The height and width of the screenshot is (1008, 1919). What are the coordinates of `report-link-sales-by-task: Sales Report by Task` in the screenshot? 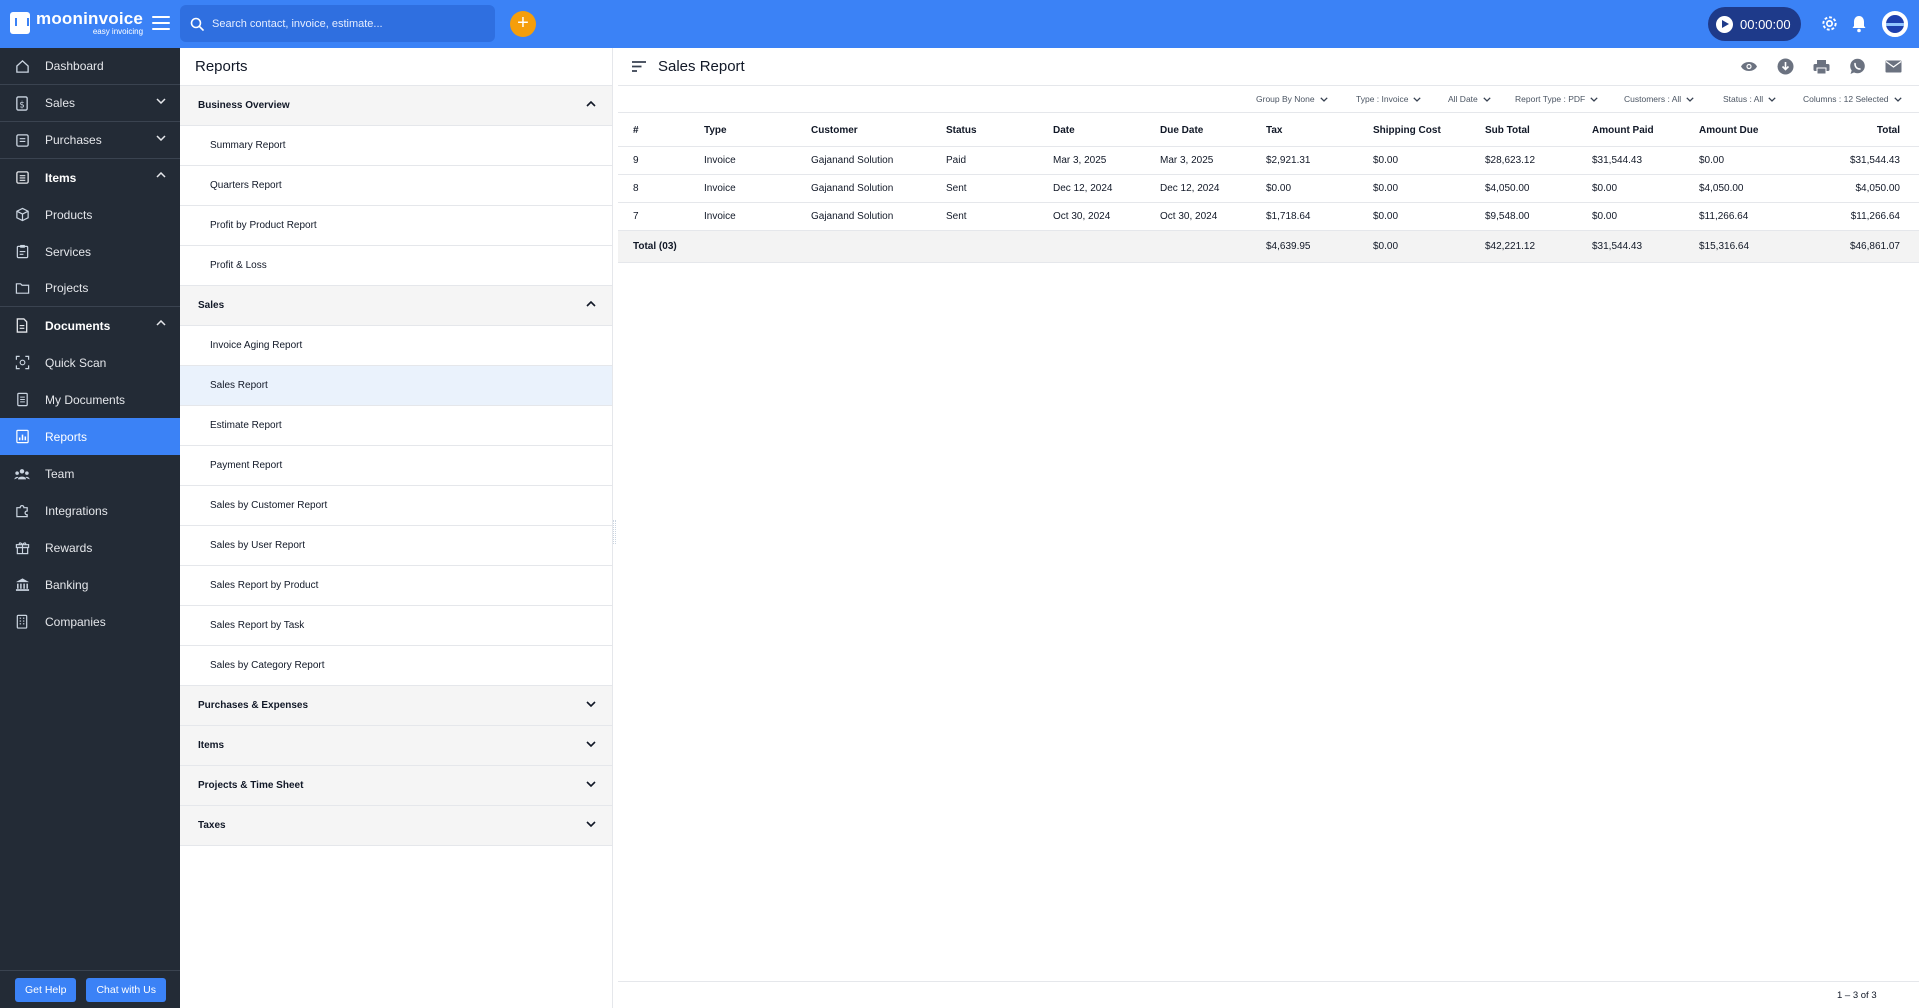 It's located at (396, 626).